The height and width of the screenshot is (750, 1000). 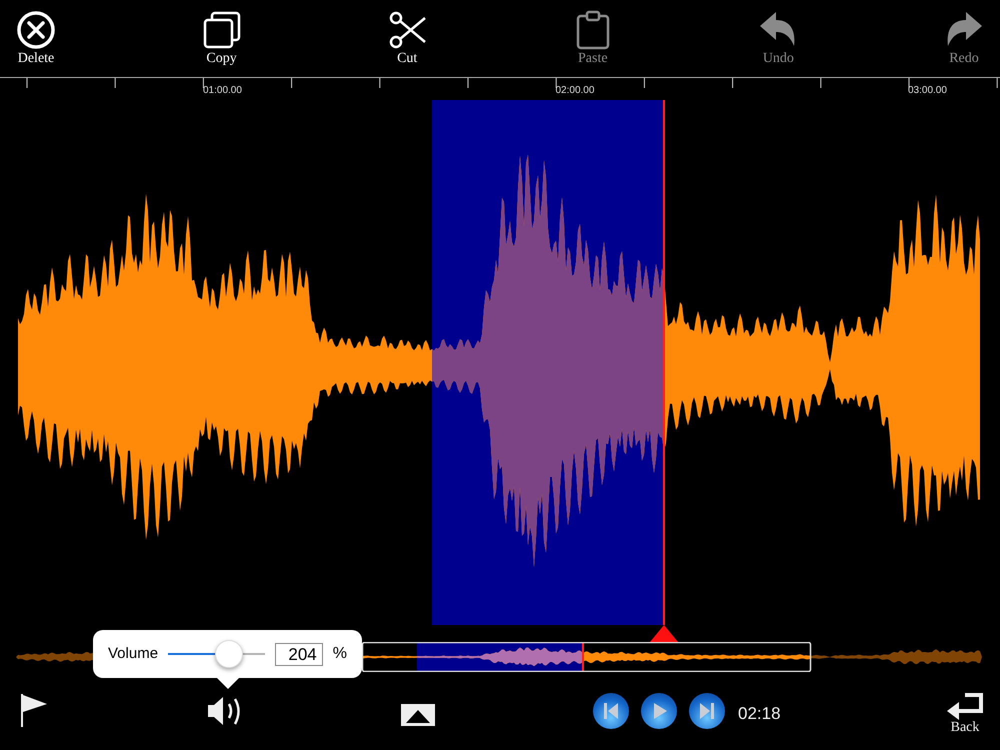 I want to click on flag-icon, so click(x=34, y=710).